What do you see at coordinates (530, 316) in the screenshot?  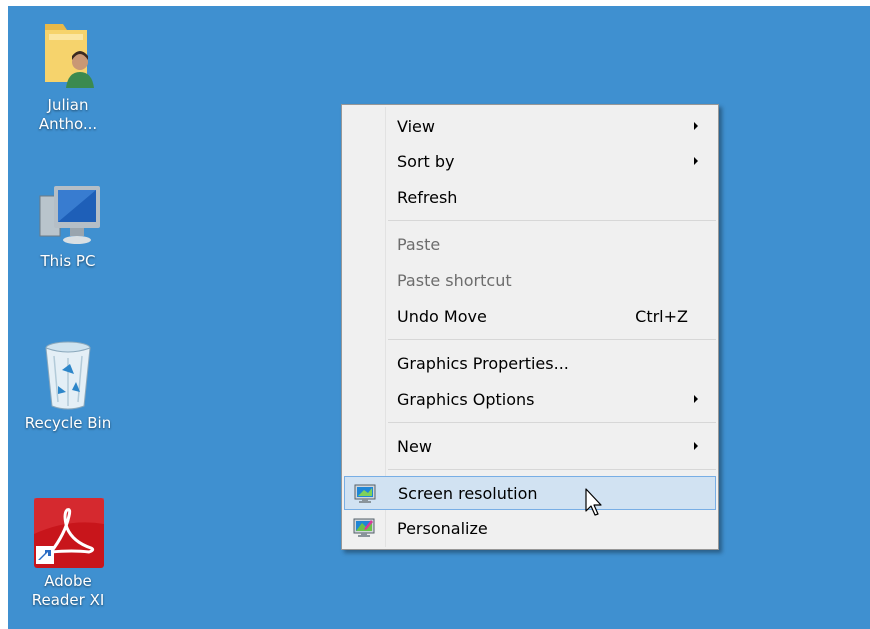 I see `menu-item-undo-move: Undo Move Ctrl+Z` at bounding box center [530, 316].